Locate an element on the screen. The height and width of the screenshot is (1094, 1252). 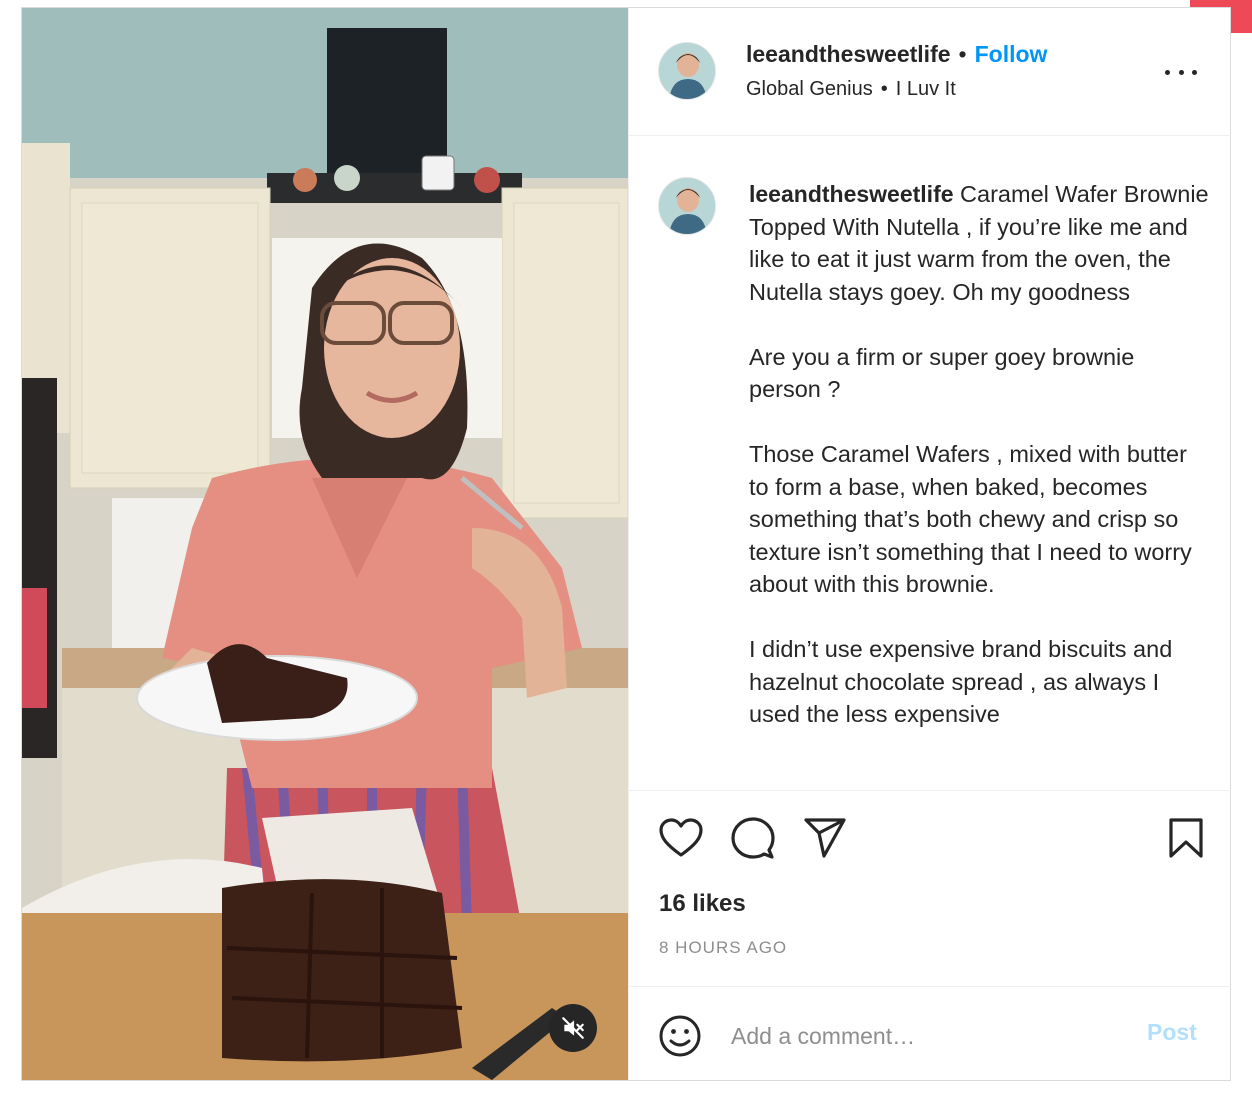
heart-icon is located at coordinates (681, 840).